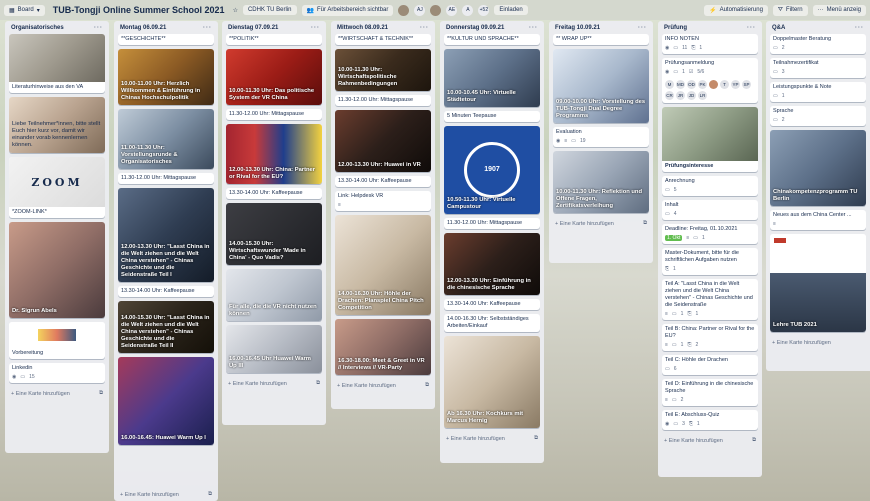 This screenshot has height=501, width=870. What do you see at coordinates (675, 28) in the screenshot?
I see `list-title: Prüfung` at bounding box center [675, 28].